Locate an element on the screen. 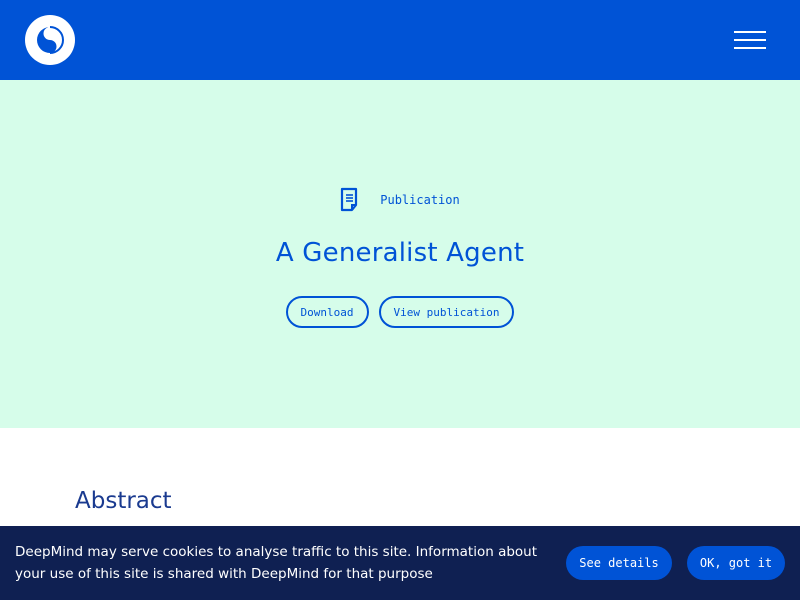  see-details-button: See details is located at coordinates (619, 563).